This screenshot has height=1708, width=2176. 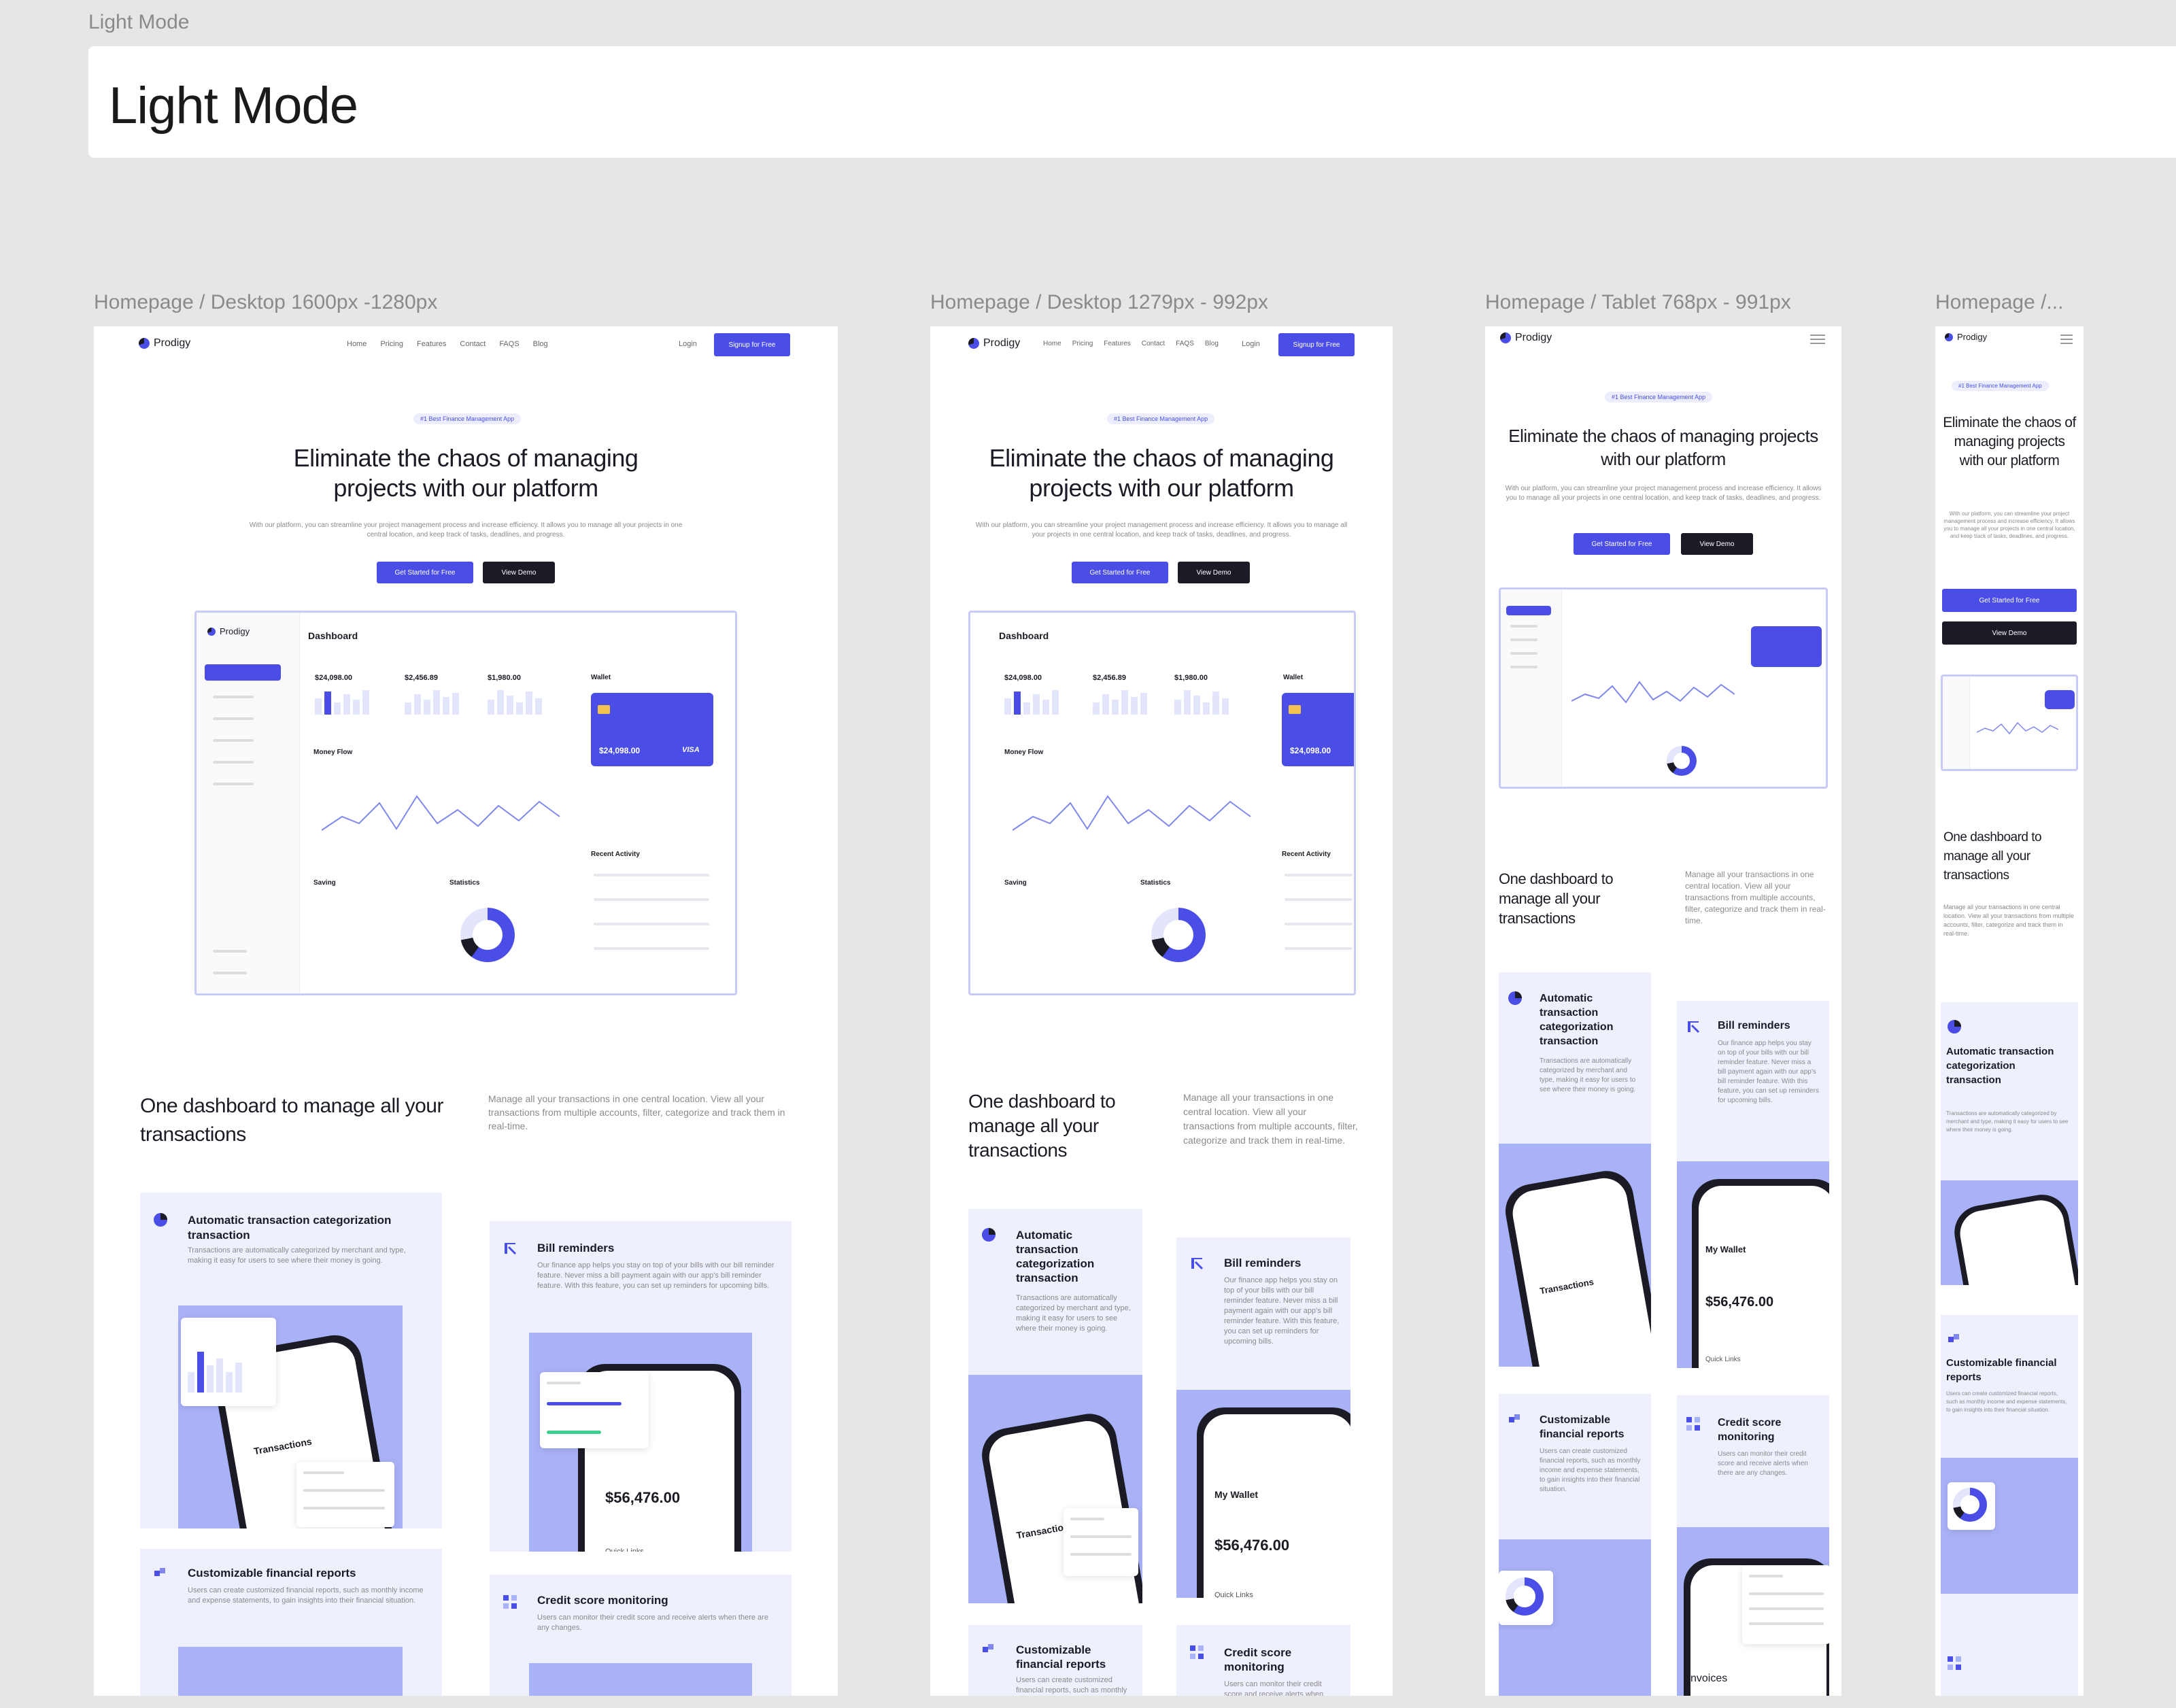 I want to click on report-icon, so click(x=1515, y=1418).